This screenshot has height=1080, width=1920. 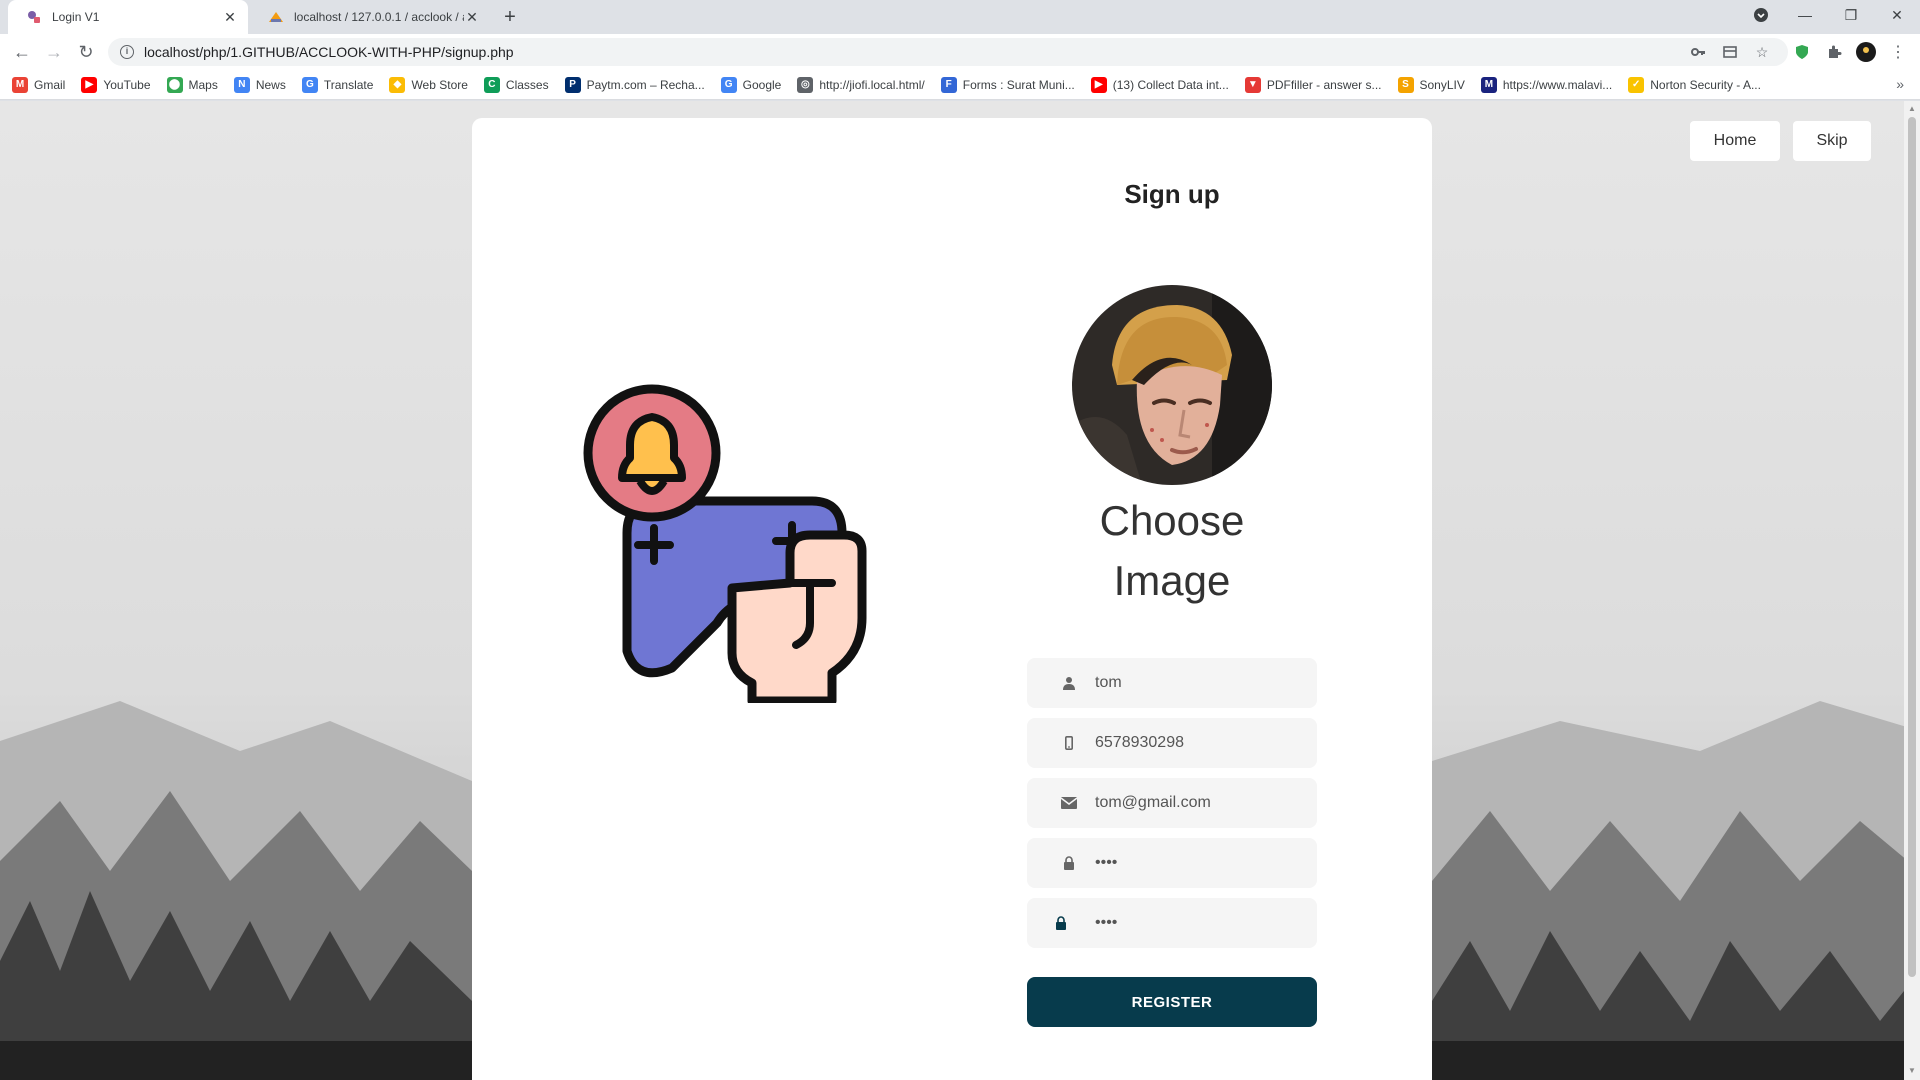 What do you see at coordinates (1897, 15) in the screenshot?
I see `close-window-icon: ✕` at bounding box center [1897, 15].